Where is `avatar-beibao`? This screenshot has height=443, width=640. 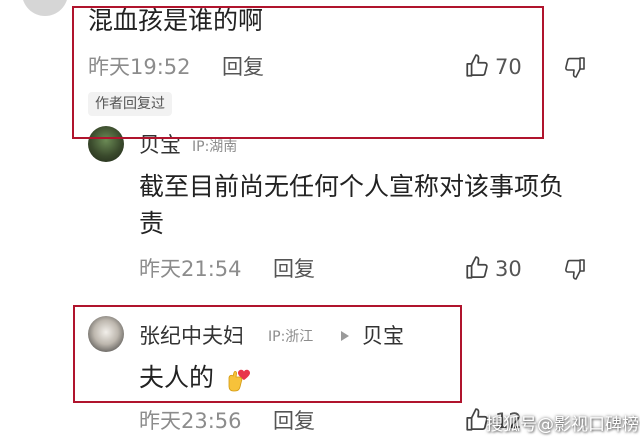
avatar-beibao is located at coordinates (106, 144).